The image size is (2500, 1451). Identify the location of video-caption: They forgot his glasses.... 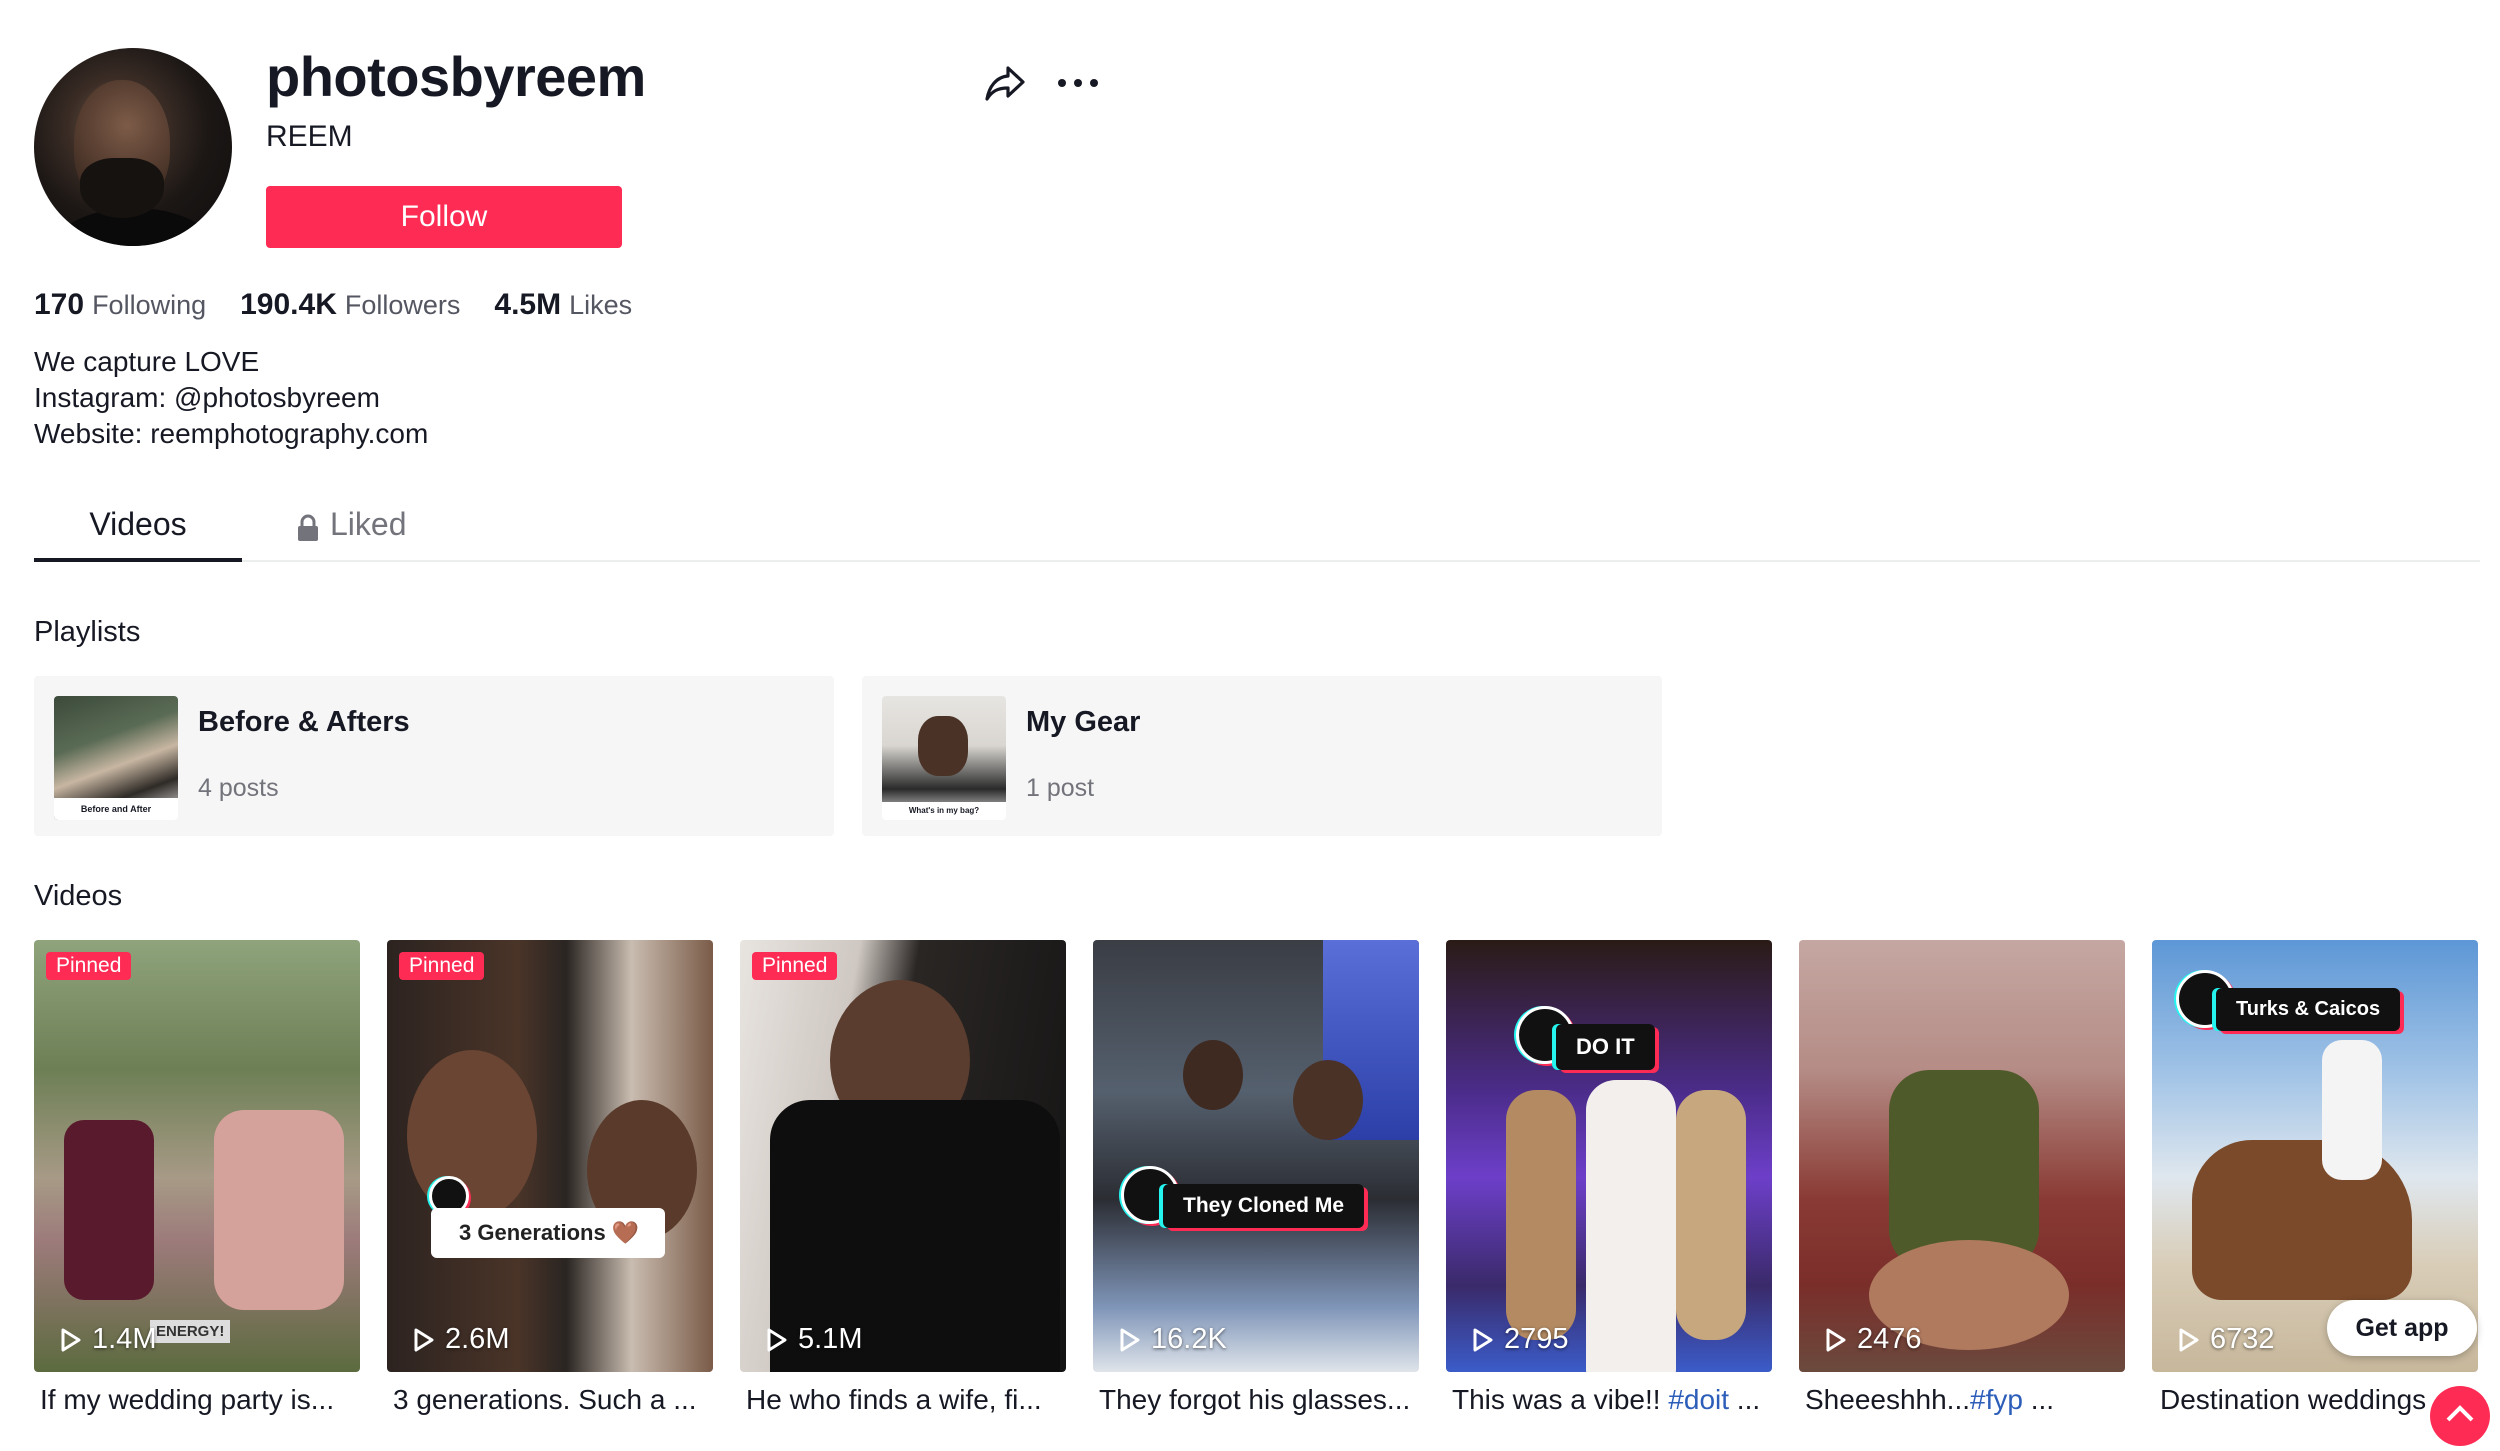
(1262, 1400).